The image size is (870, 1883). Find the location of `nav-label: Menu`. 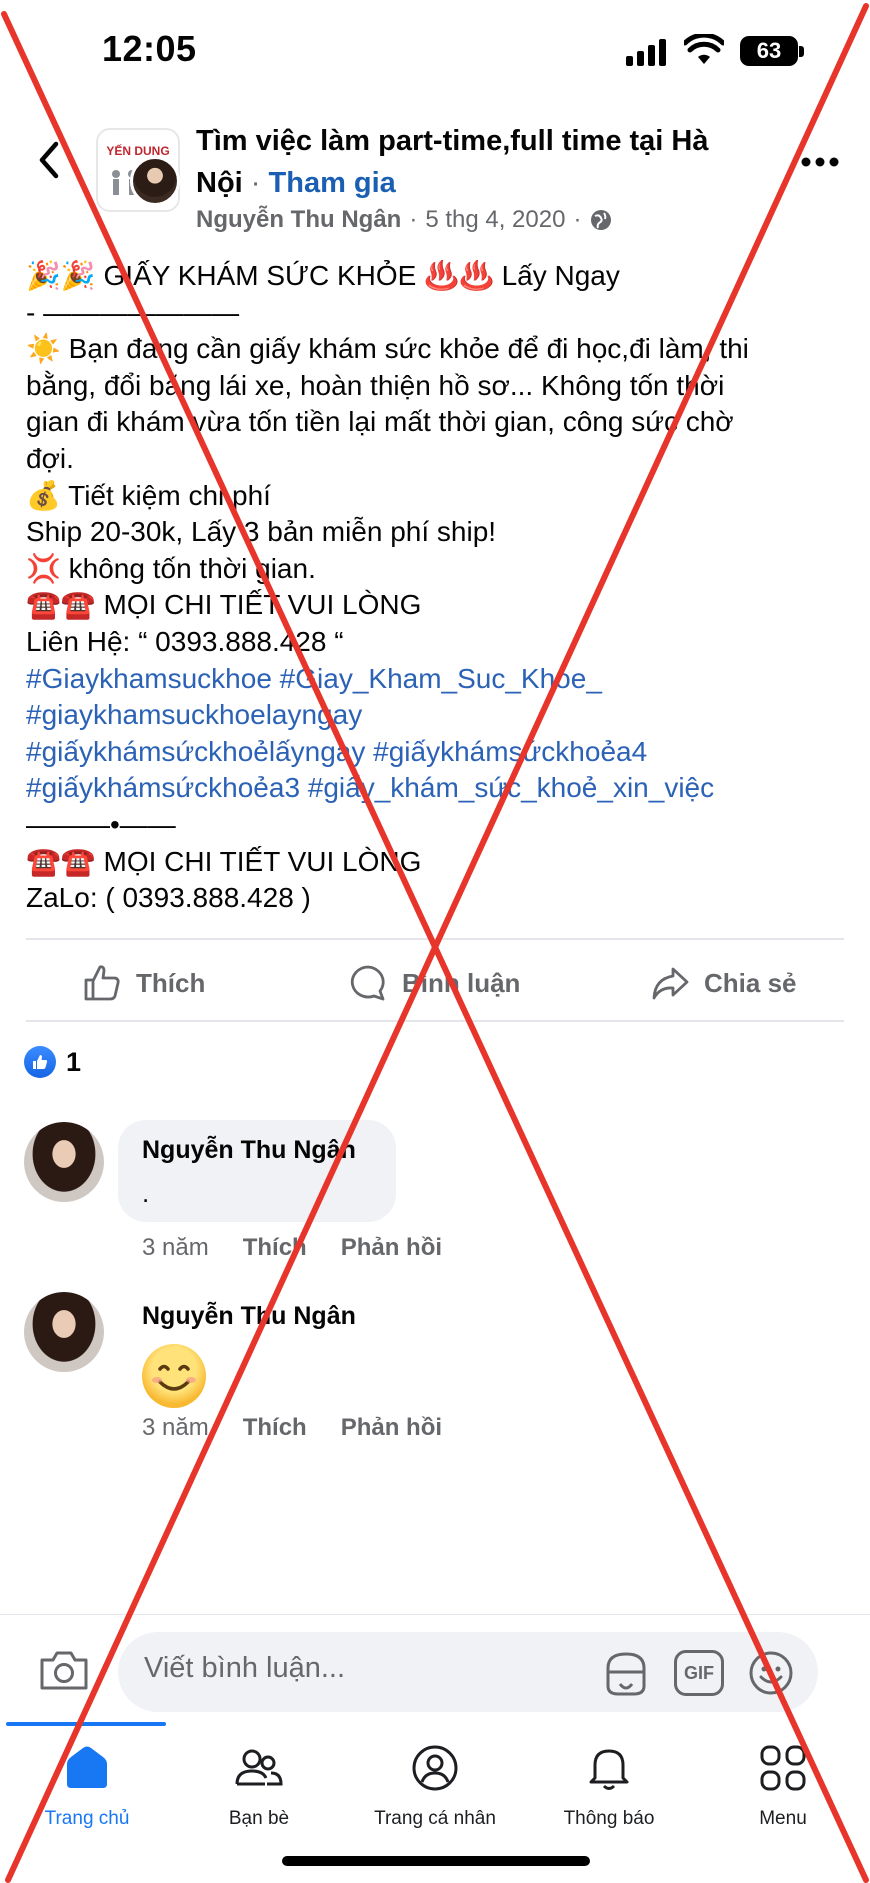

nav-label: Menu is located at coordinates (783, 1818).